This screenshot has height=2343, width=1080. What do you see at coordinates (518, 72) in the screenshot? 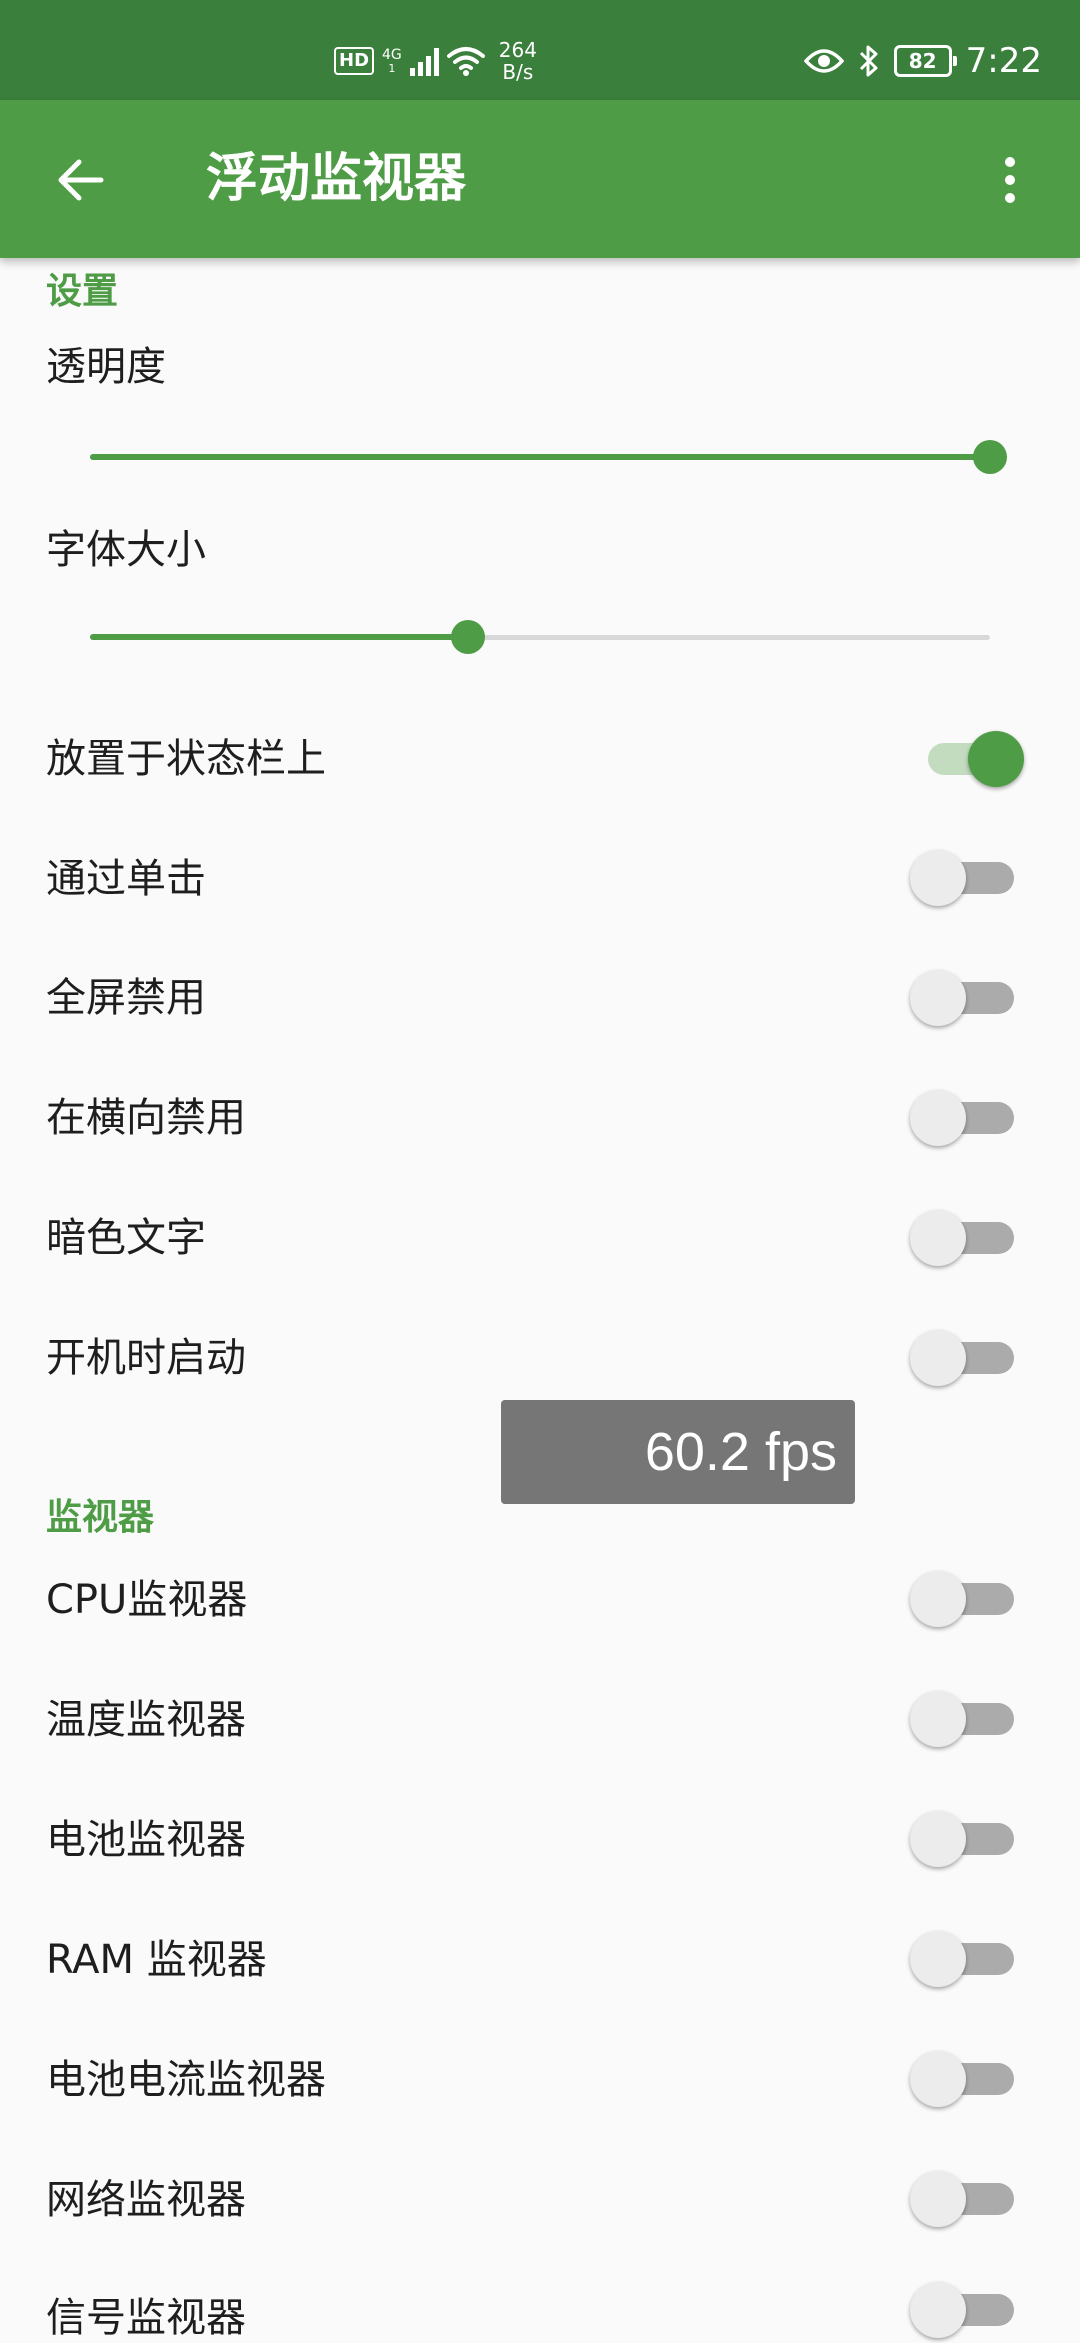
I see `network-speed-unit: B/s` at bounding box center [518, 72].